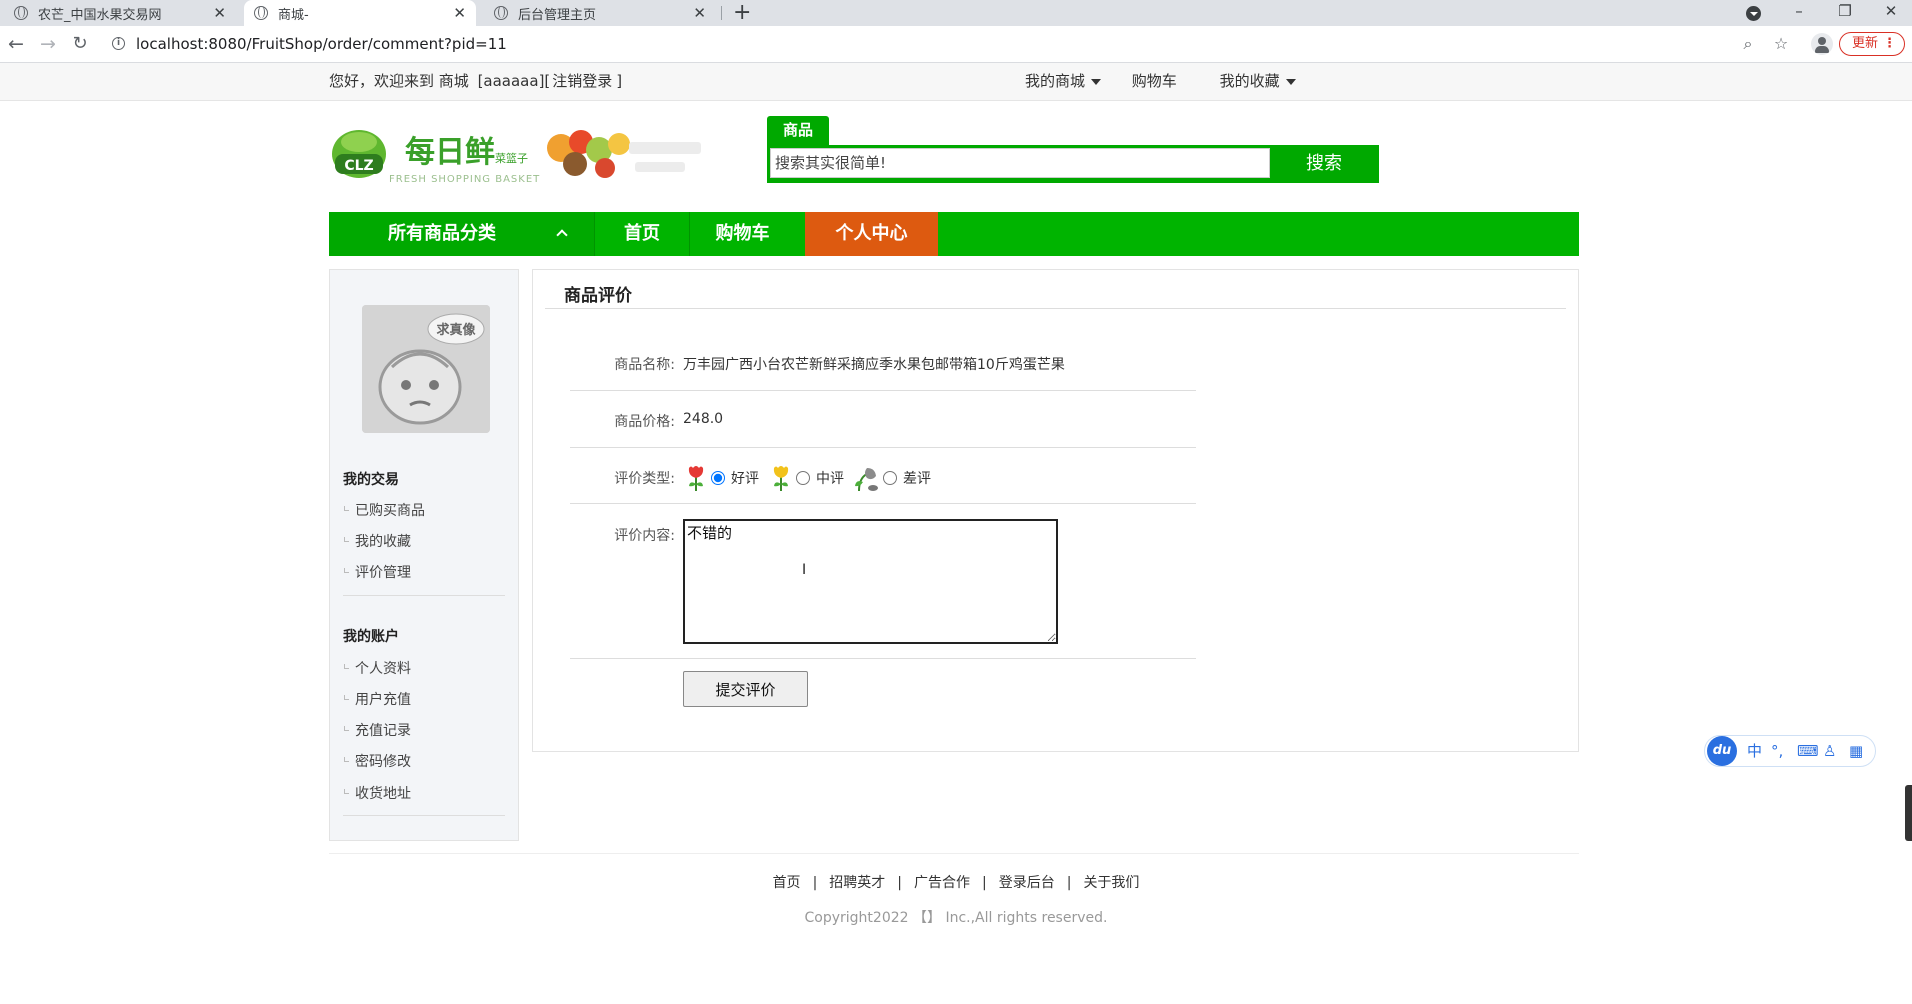  Describe the element at coordinates (1808, 751) in the screenshot. I see `keyboard-icon: ⌨` at that location.